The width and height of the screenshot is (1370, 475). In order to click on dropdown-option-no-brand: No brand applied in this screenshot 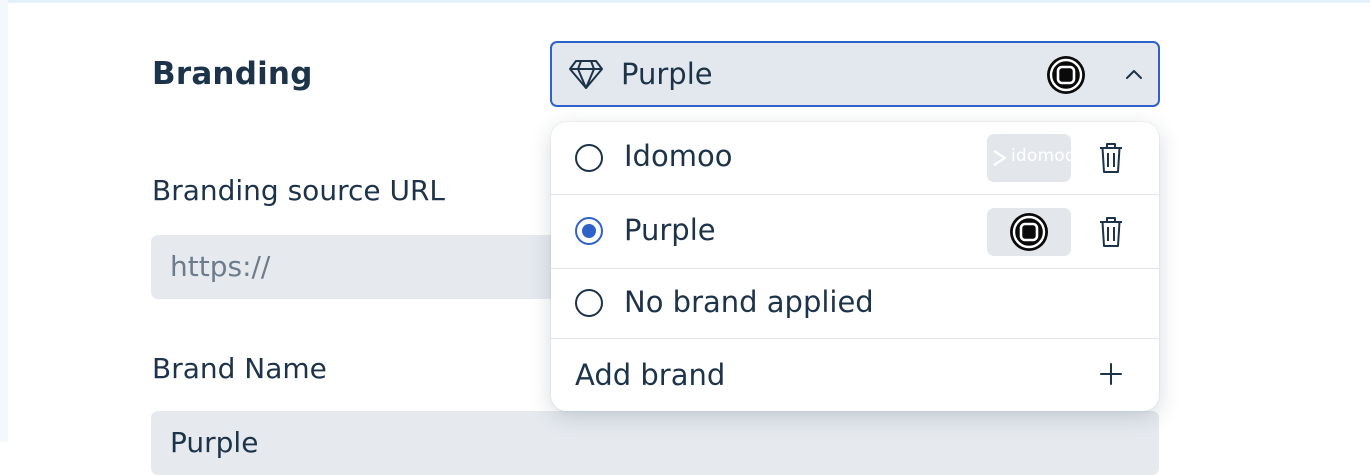, I will do `click(855, 304)`.